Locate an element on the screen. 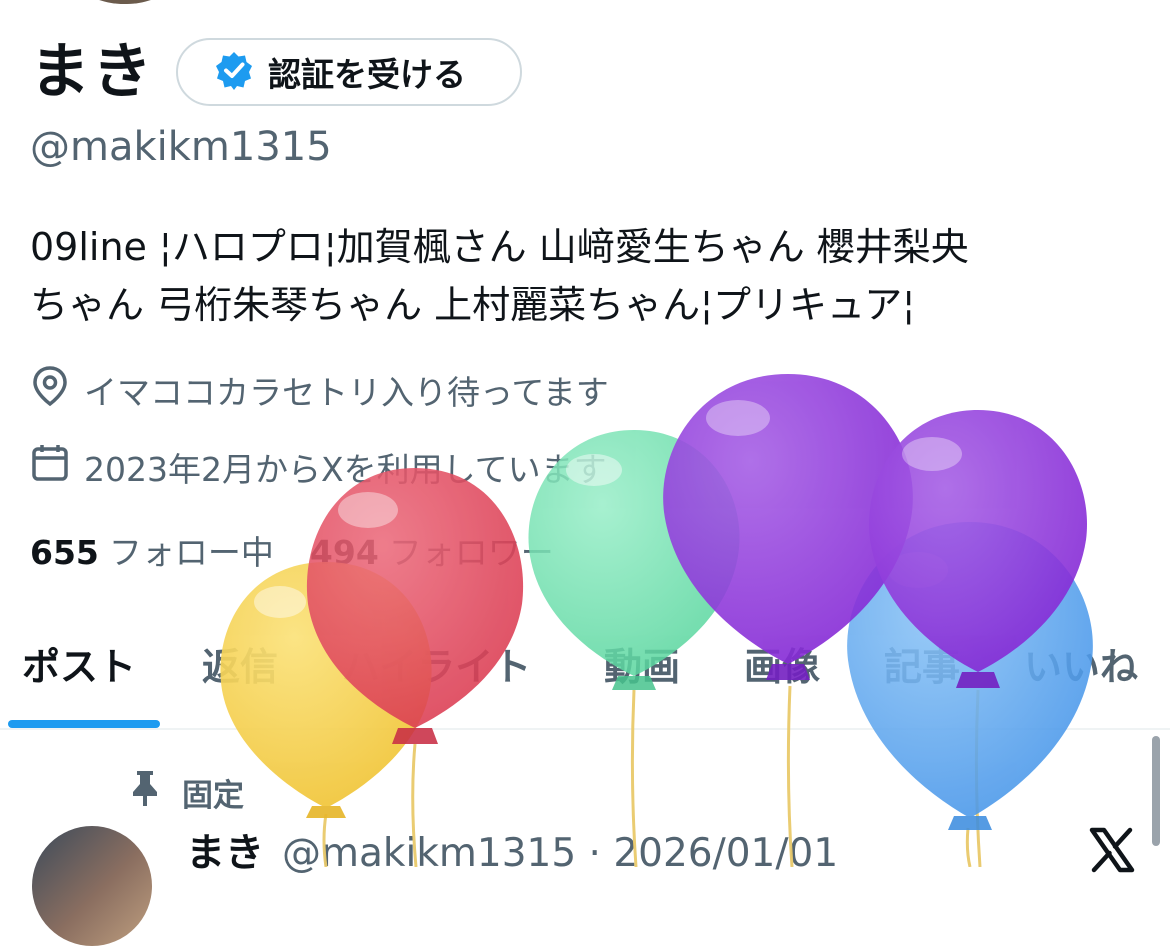  get-verified-label: 認証を受ける is located at coordinates (367, 74).